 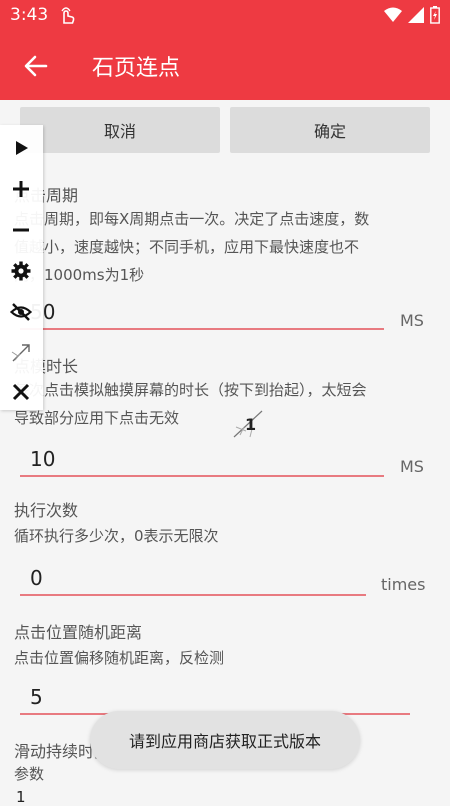 I want to click on click-period-unit: MS, so click(x=412, y=320).